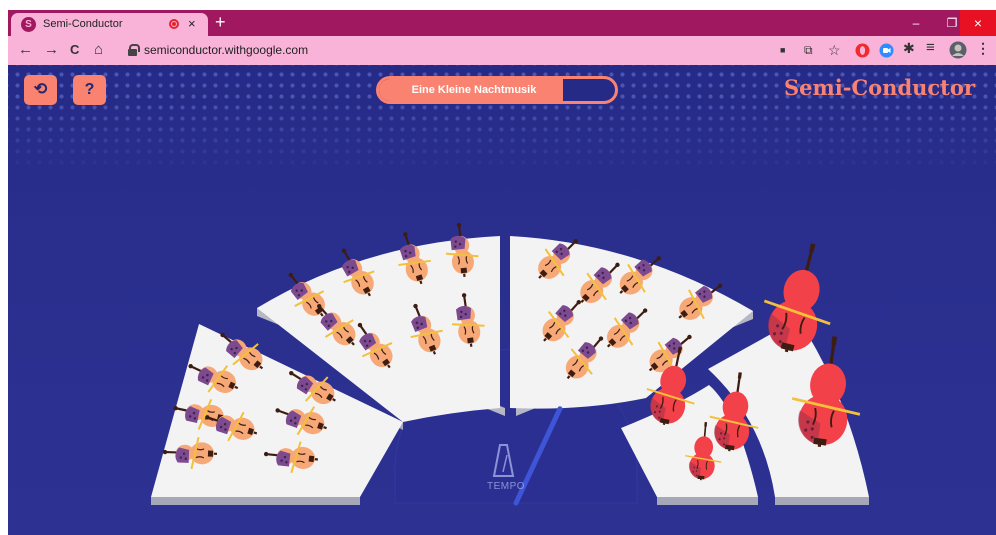  I want to click on recording-indicator-icon, so click(174, 24).